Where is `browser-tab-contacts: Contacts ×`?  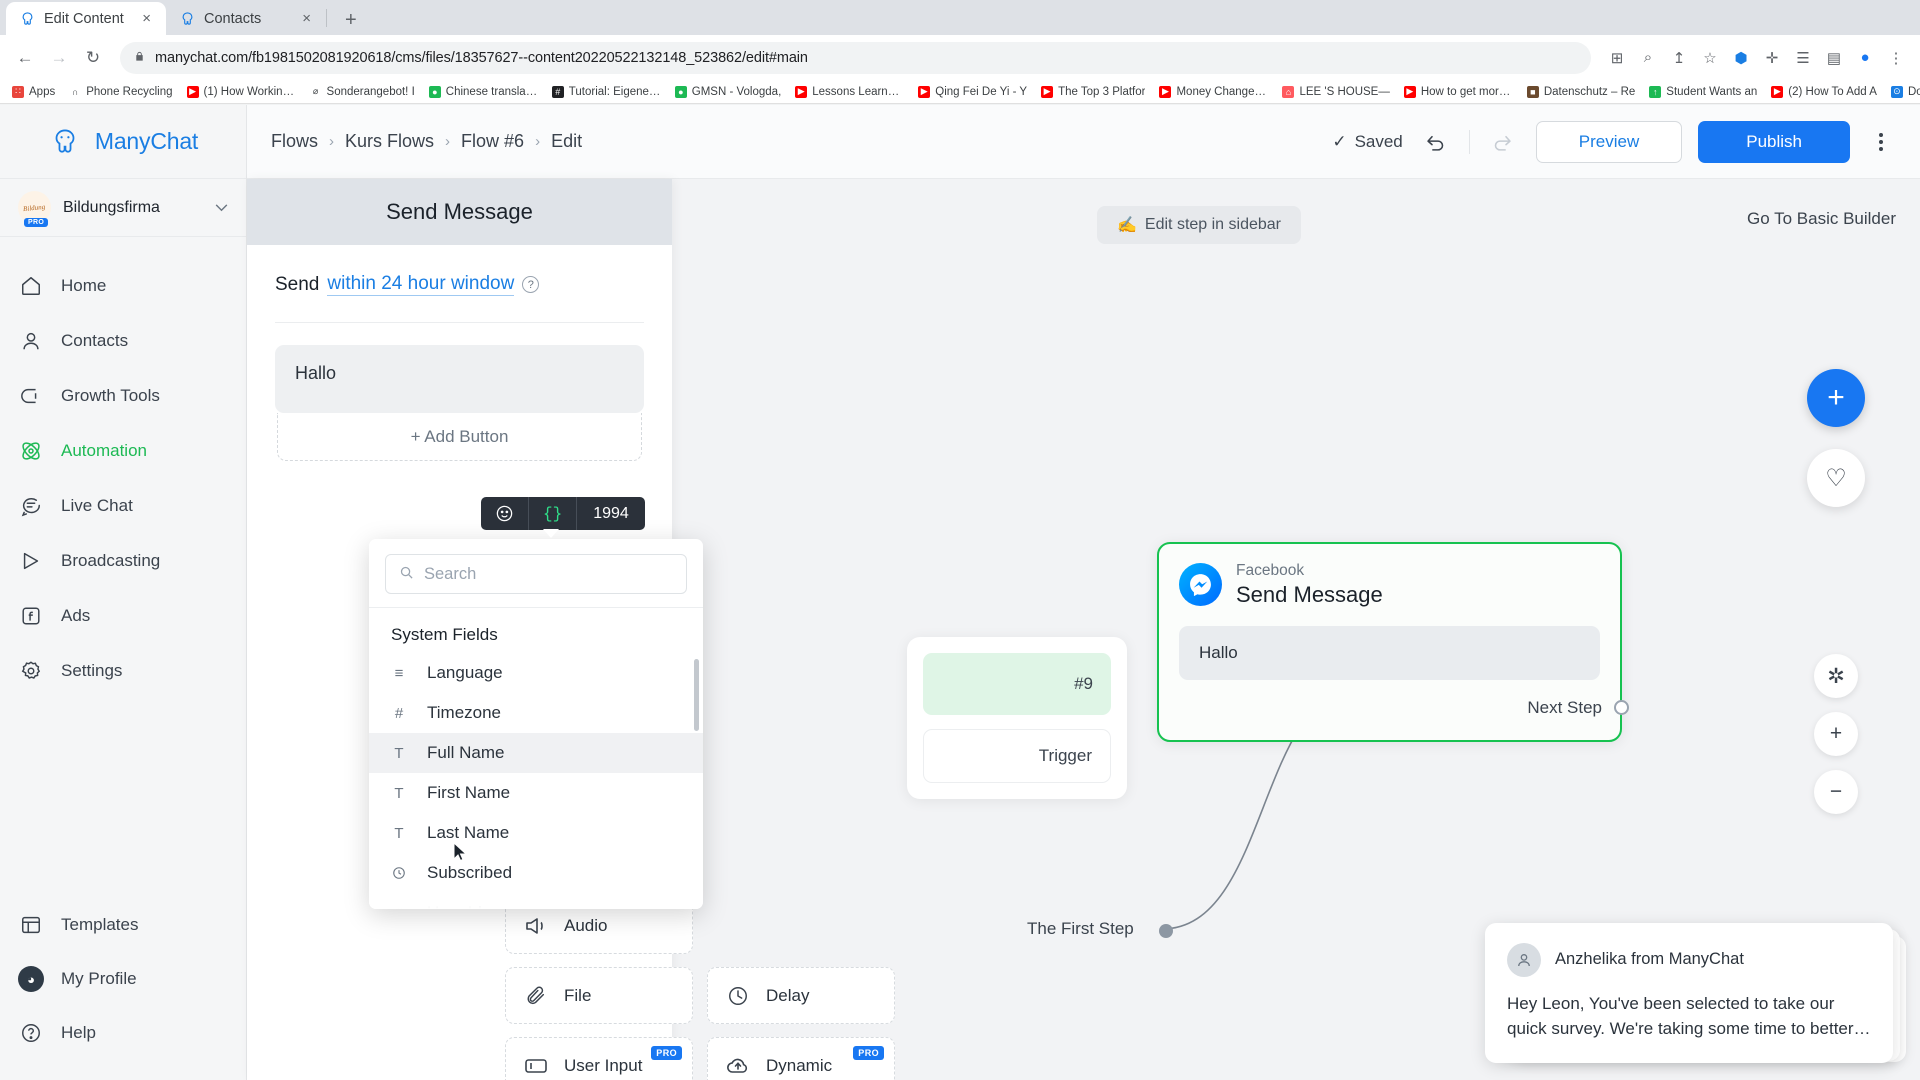 browser-tab-contacts: Contacts × is located at coordinates (246, 18).